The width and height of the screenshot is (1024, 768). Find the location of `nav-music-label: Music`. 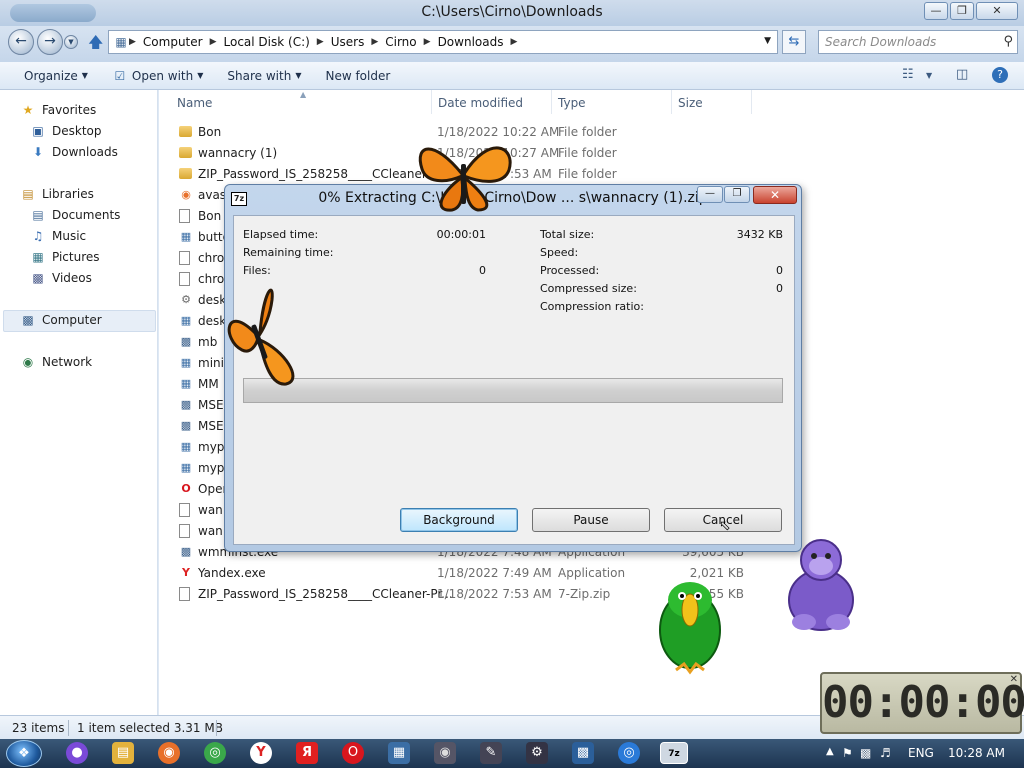

nav-music-label: Music is located at coordinates (69, 236).